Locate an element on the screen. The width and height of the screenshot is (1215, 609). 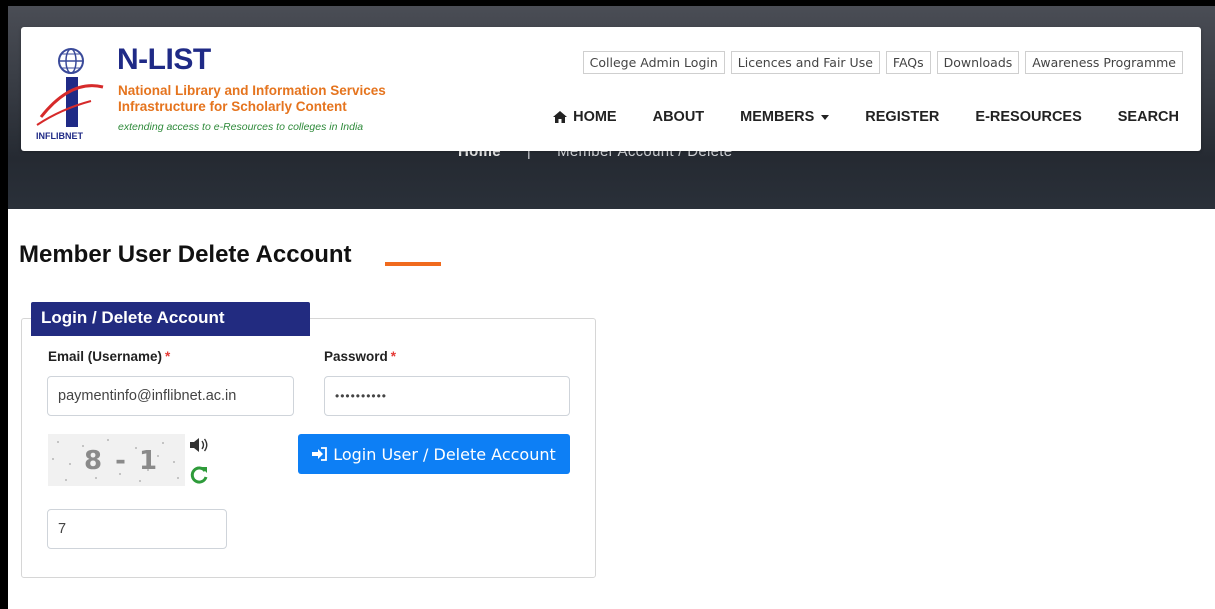
top-link-awareness: Awareness Programme is located at coordinates (1104, 62).